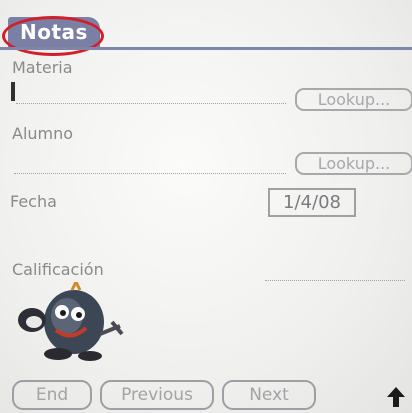  What do you see at coordinates (43, 133) in the screenshot?
I see `alumno-label: Alumno` at bounding box center [43, 133].